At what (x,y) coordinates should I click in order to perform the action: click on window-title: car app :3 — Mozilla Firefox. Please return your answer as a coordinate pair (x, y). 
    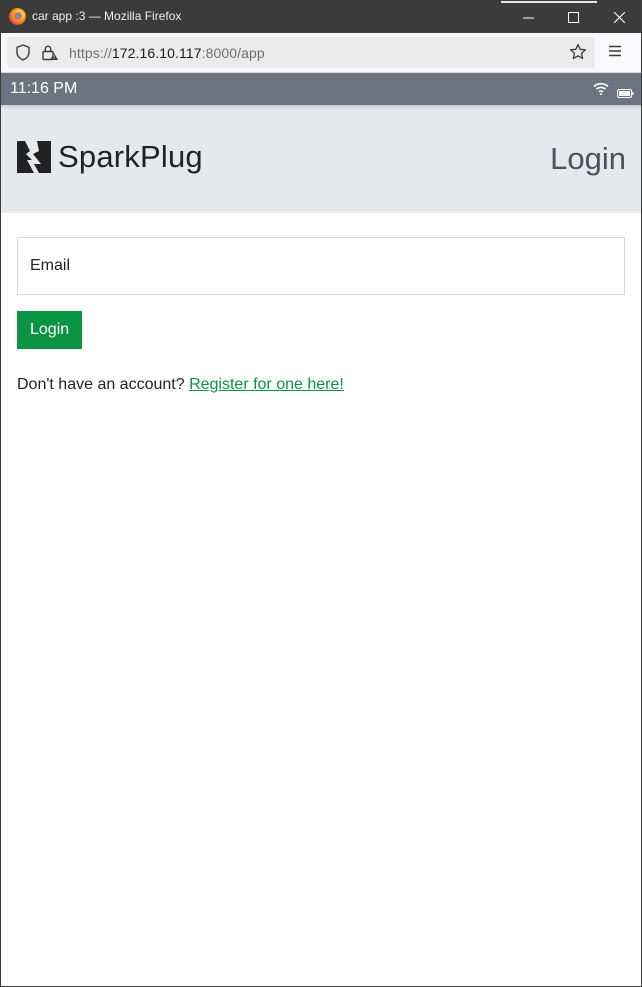
    Looking at the image, I should click on (107, 16).